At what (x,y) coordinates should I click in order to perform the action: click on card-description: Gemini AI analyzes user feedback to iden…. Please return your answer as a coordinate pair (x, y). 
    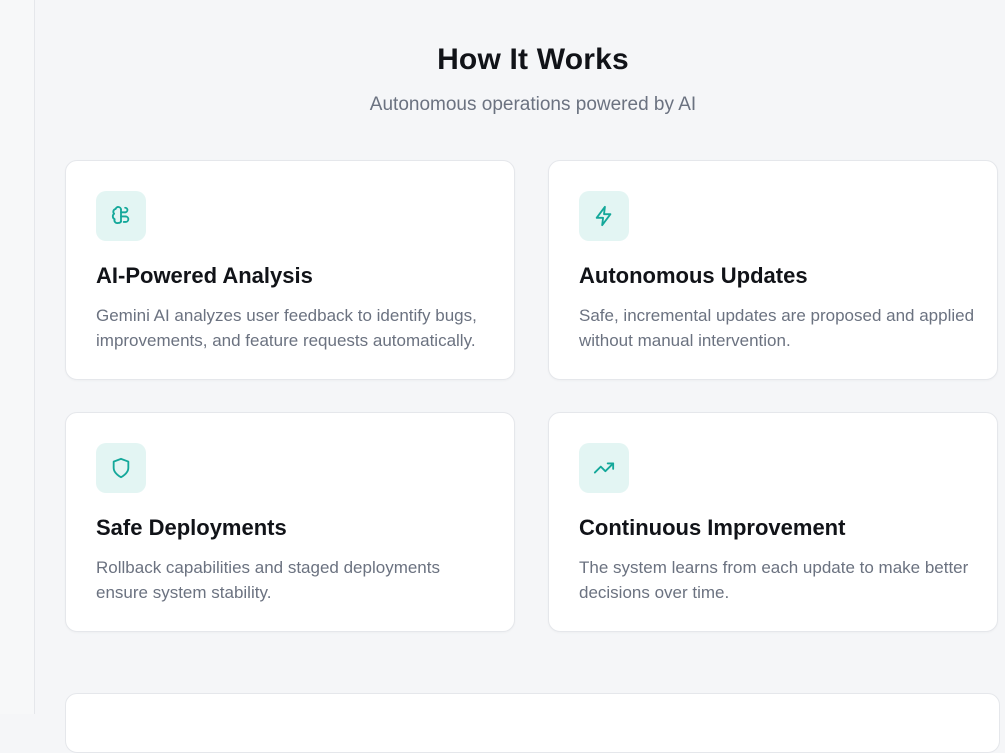
    Looking at the image, I should click on (286, 328).